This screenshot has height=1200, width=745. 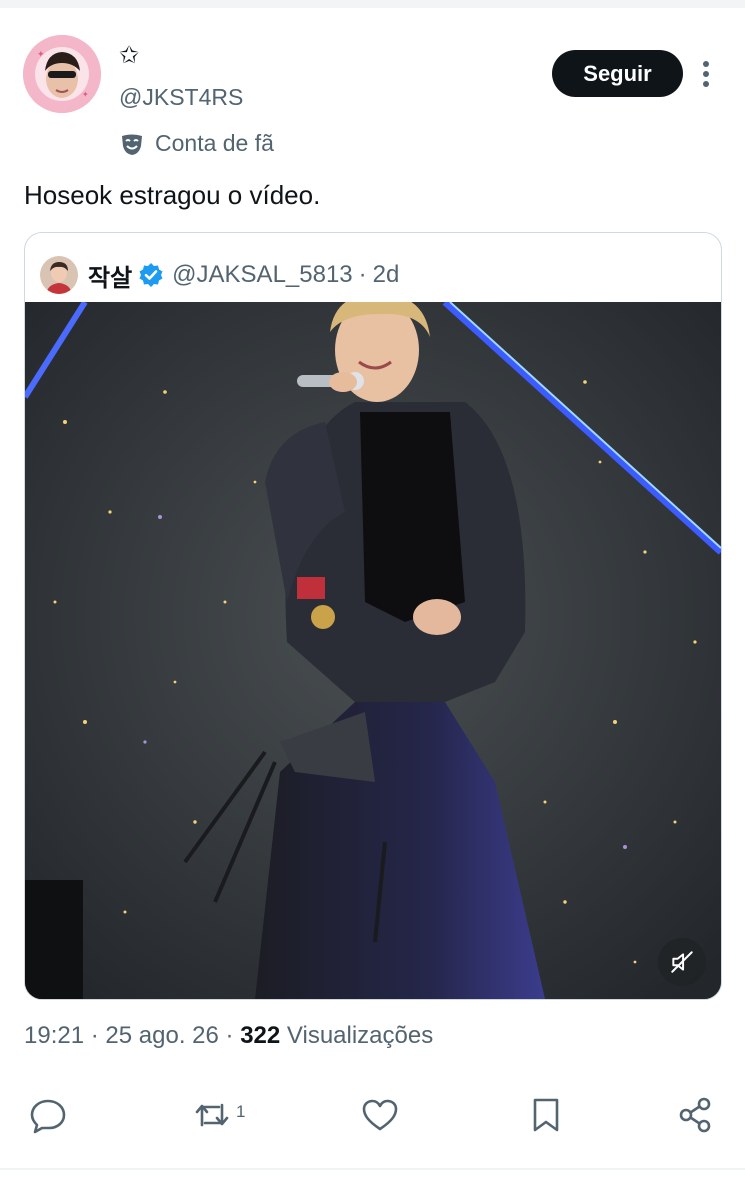 I want to click on muted-speaker-icon, so click(x=682, y=962).